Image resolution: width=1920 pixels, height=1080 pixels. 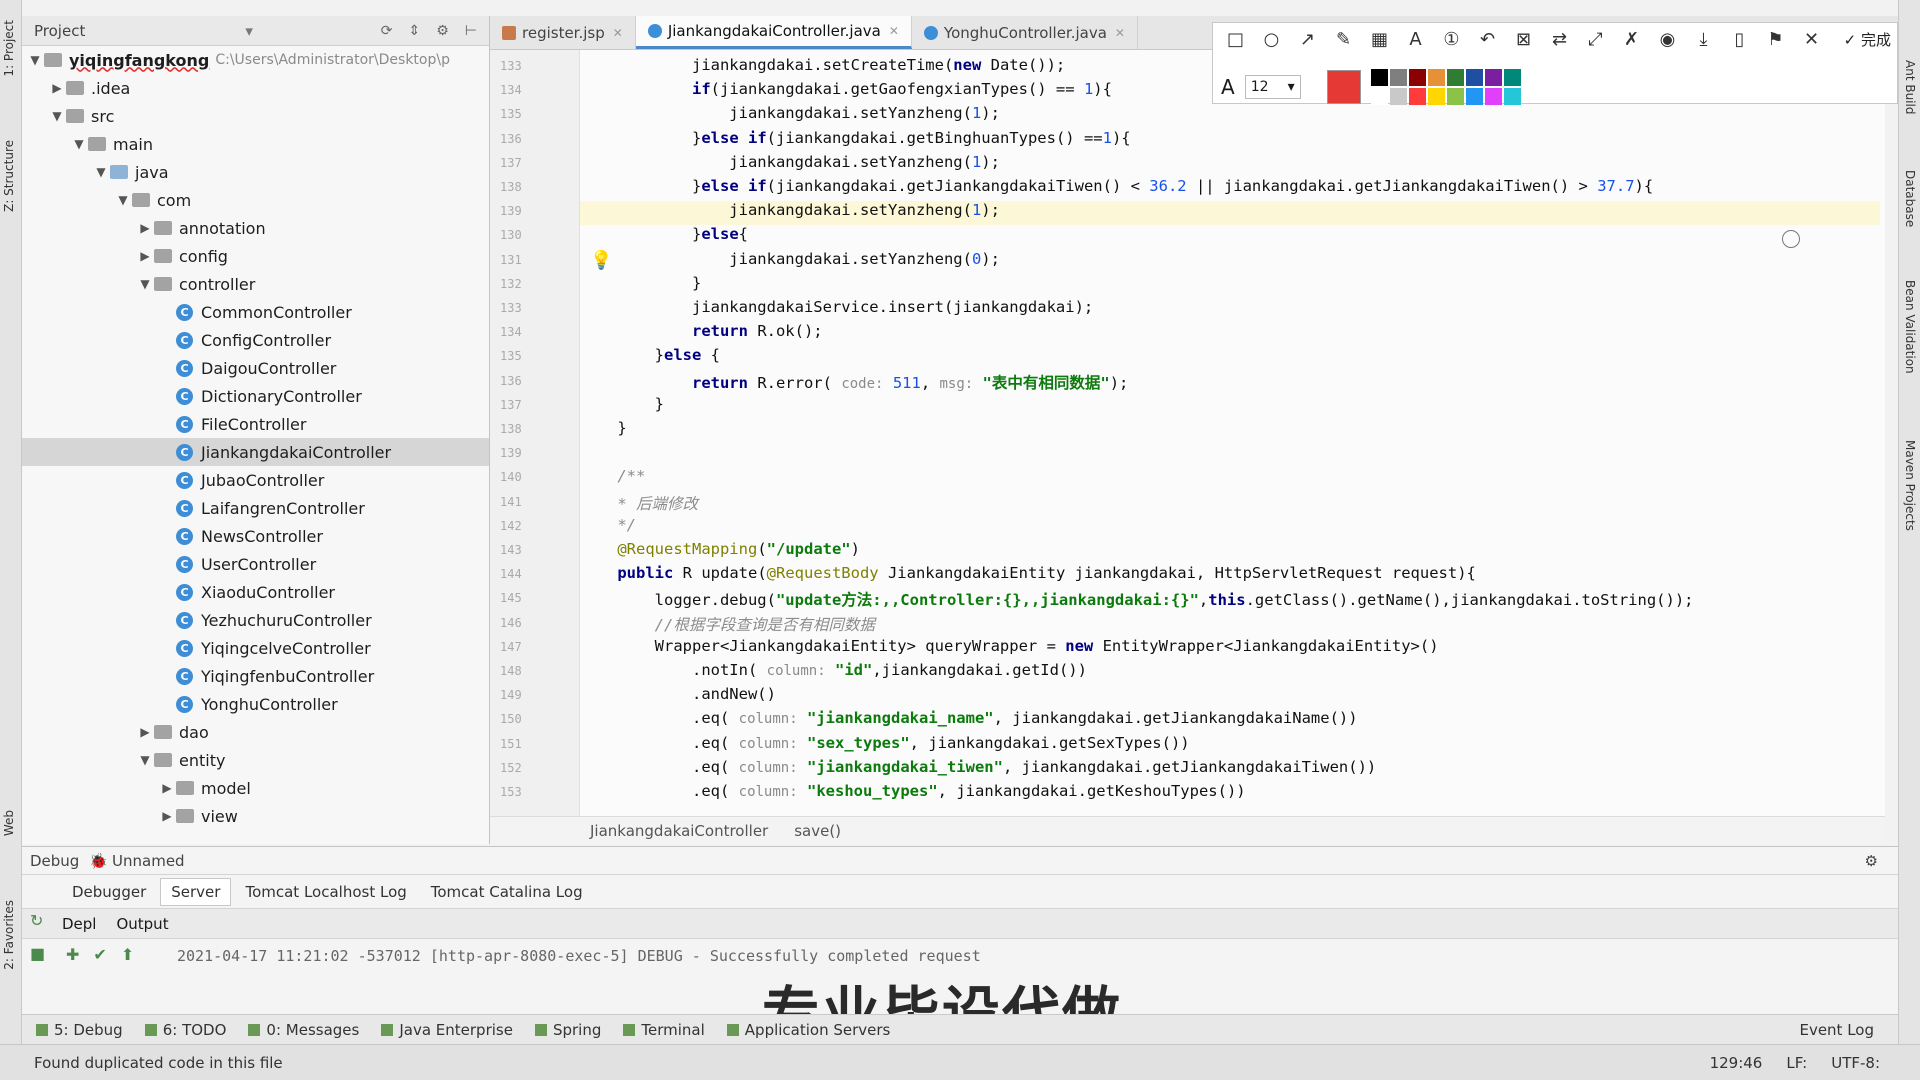 I want to click on sync-icon: ⟳, so click(x=387, y=31).